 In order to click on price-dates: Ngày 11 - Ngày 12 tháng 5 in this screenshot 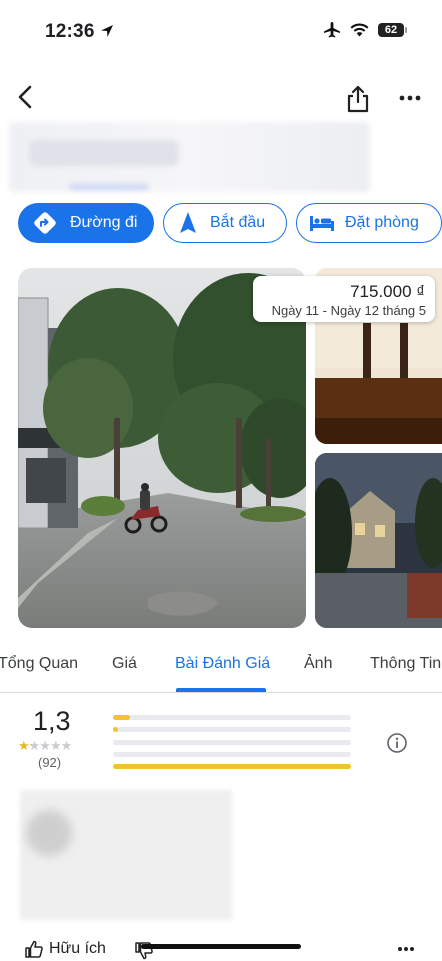, I will do `click(348, 310)`.